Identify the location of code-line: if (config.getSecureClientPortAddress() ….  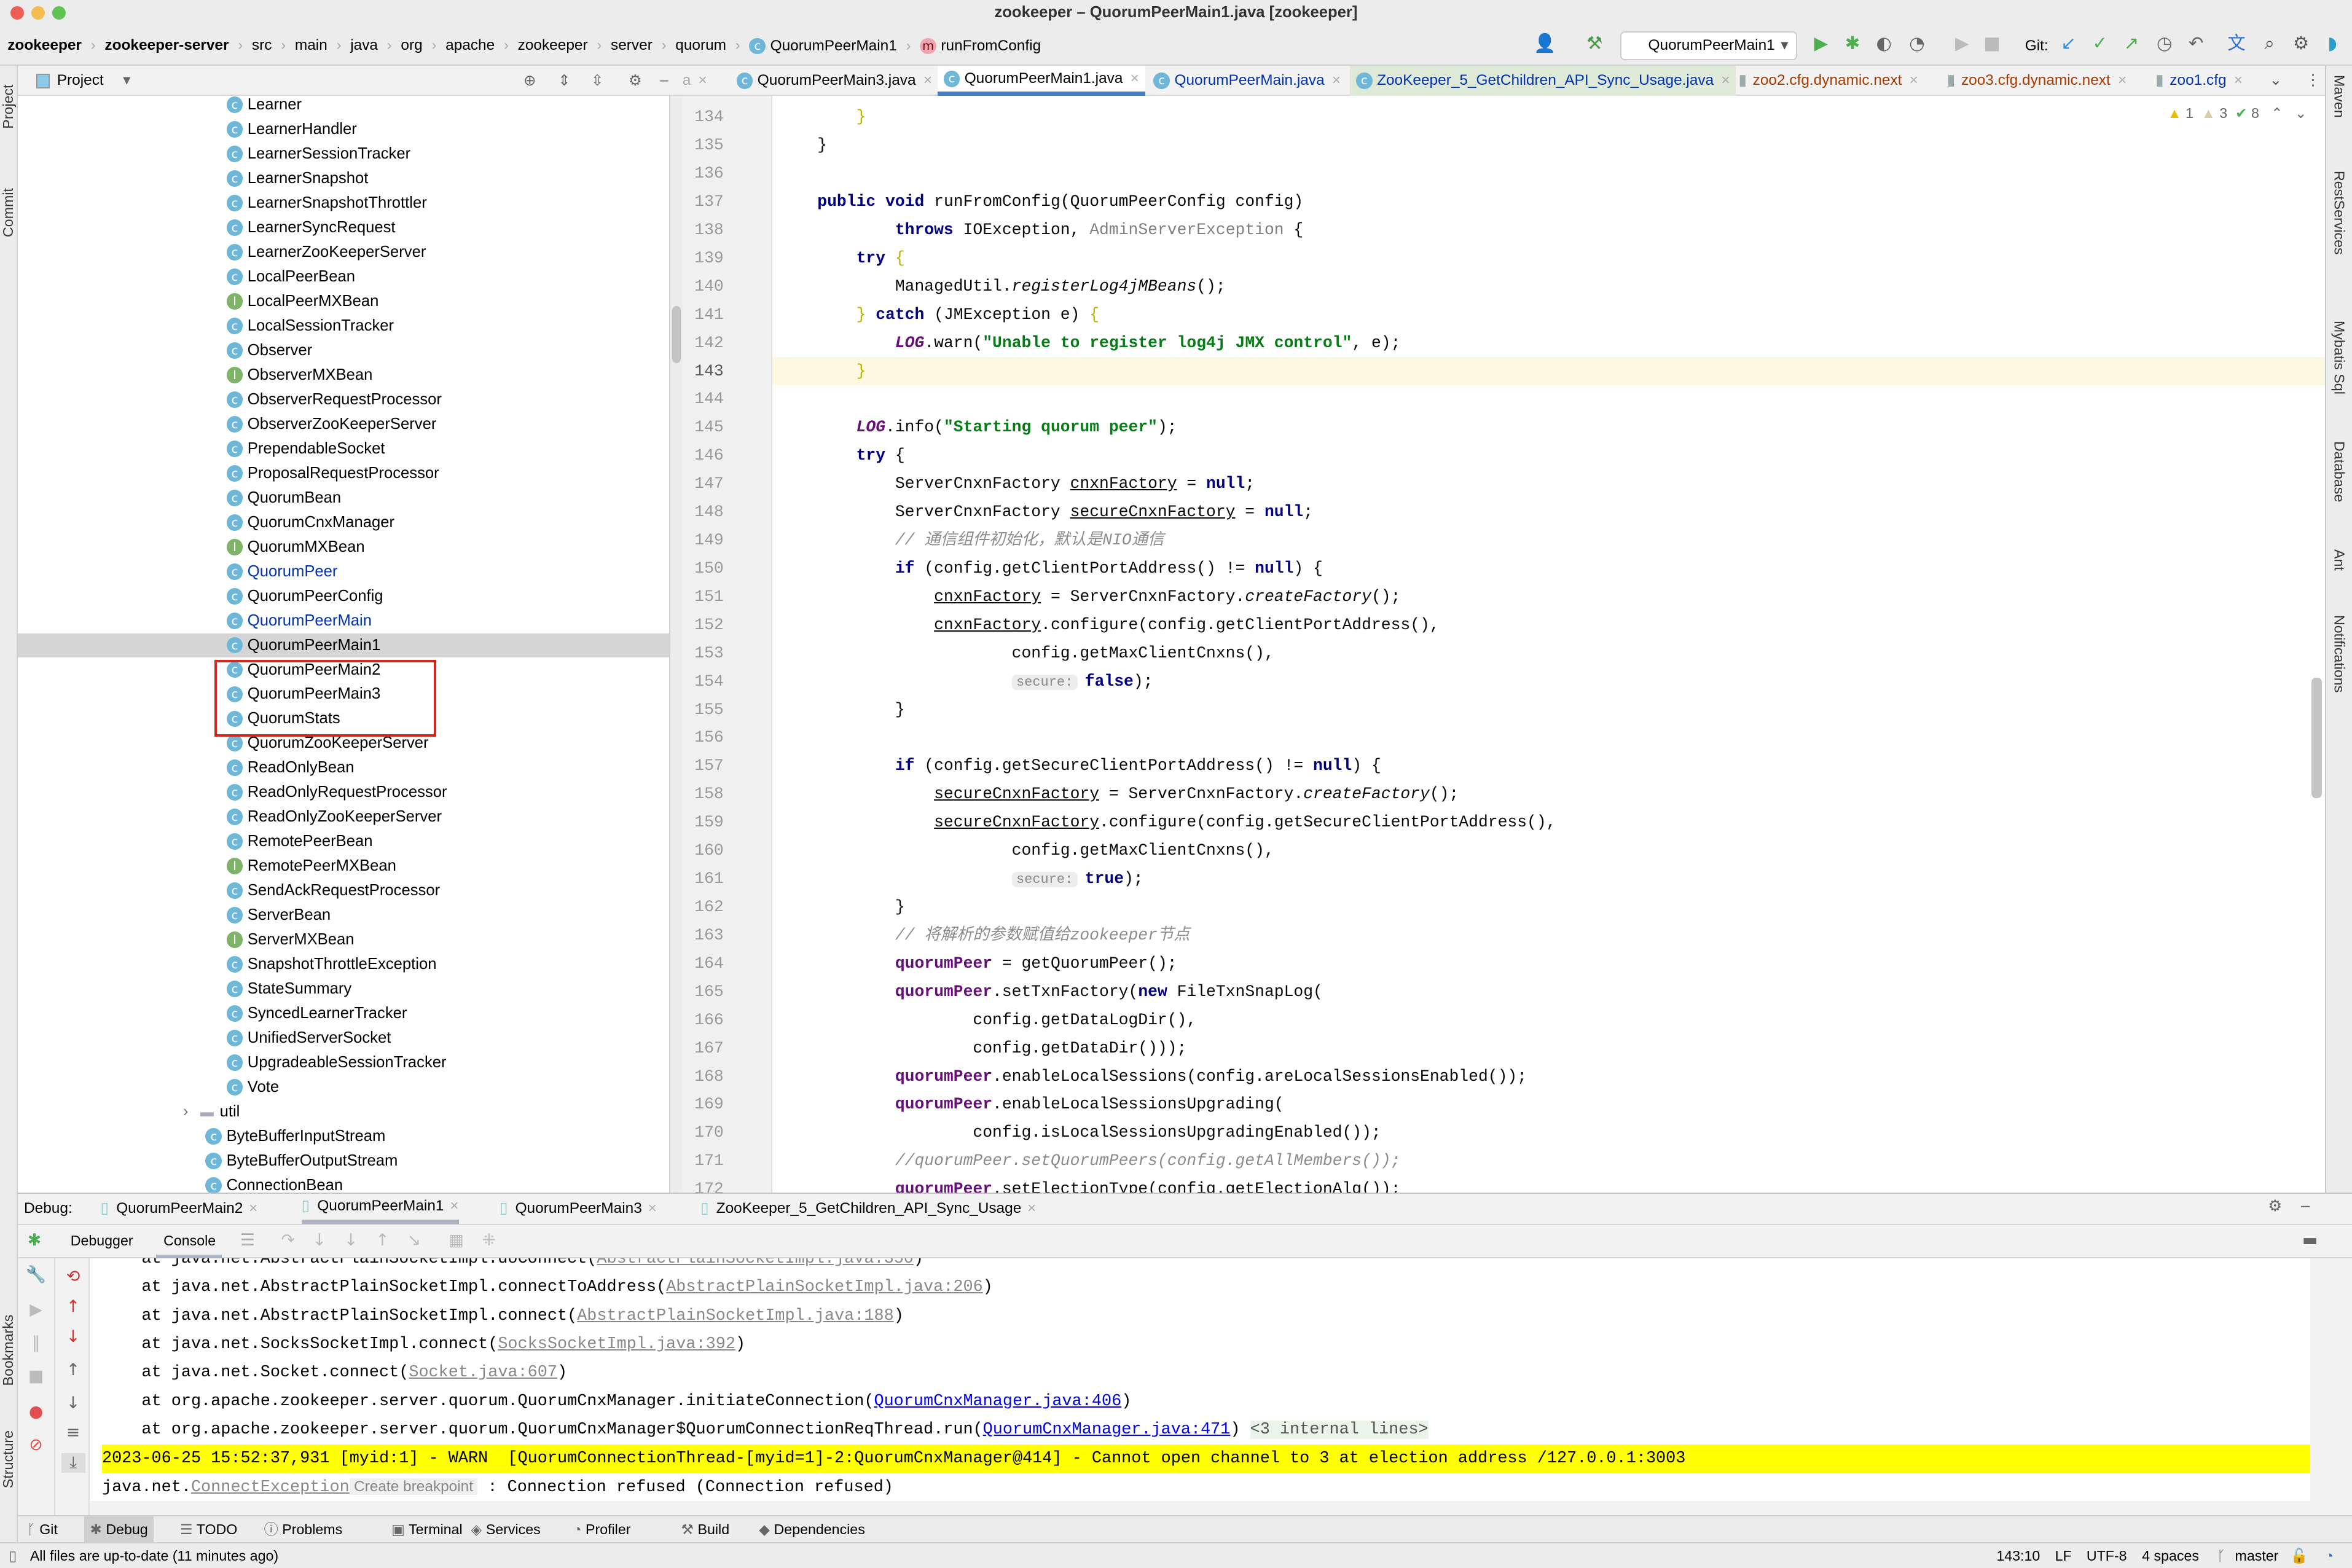
(1079, 766).